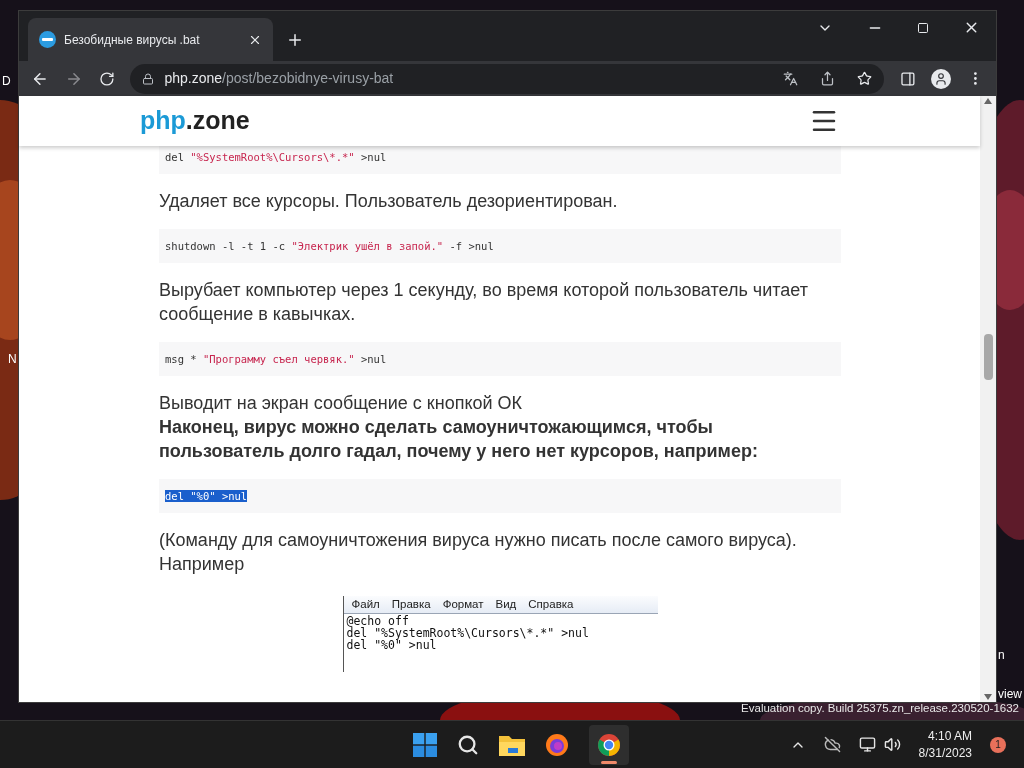 The image size is (1024, 768). What do you see at coordinates (132, 40) in the screenshot?
I see `tab-title: Безобидные вирусы .bat` at bounding box center [132, 40].